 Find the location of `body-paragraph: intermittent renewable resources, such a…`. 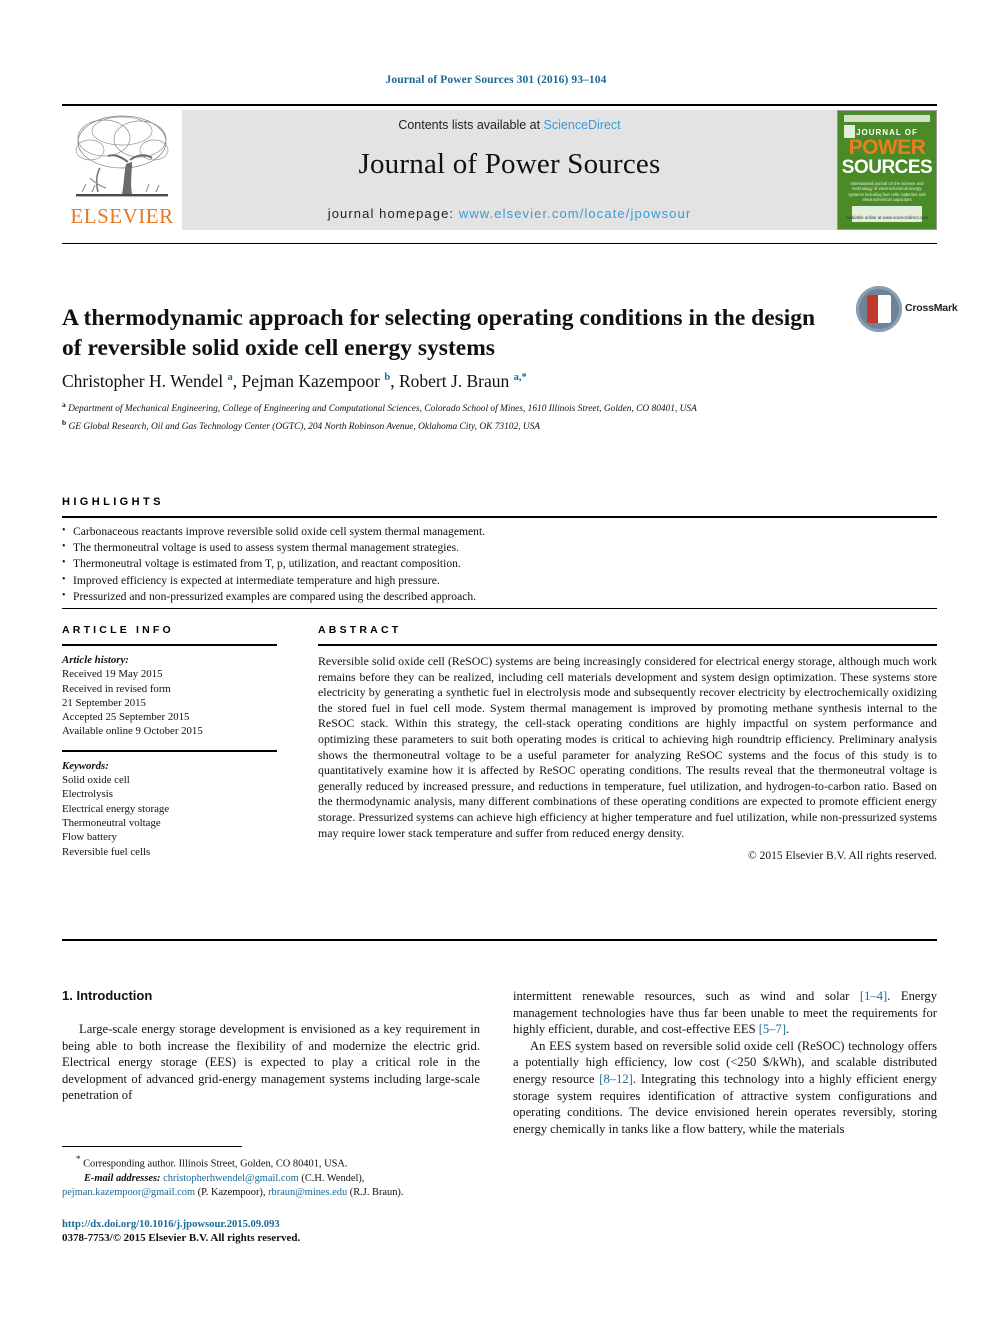

body-paragraph: intermittent renewable resources, such a… is located at coordinates (725, 1013).